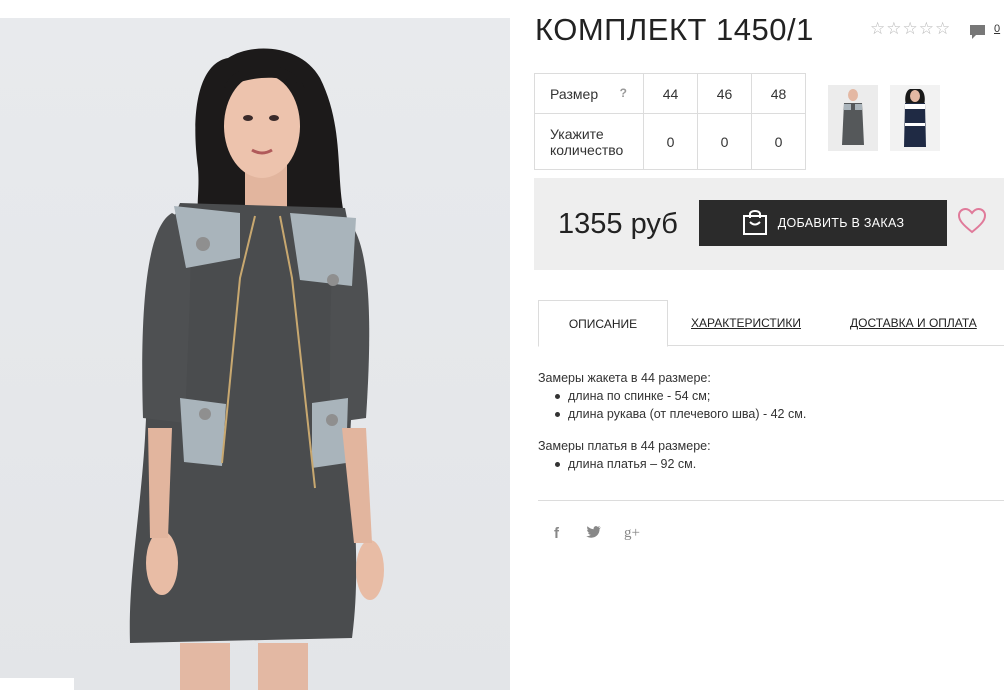 The height and width of the screenshot is (690, 1004). I want to click on quantity-label-line2: количество, so click(587, 149).